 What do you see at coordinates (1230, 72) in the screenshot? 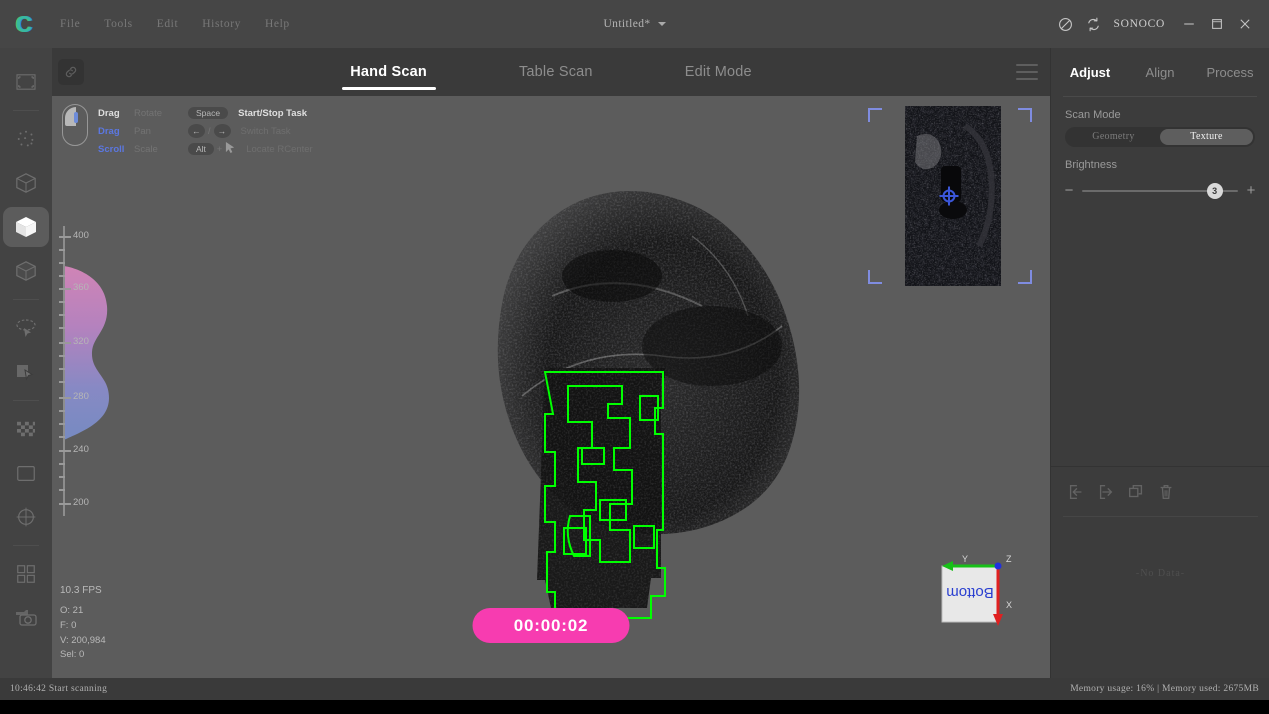
I see `tab-process: Process` at bounding box center [1230, 72].